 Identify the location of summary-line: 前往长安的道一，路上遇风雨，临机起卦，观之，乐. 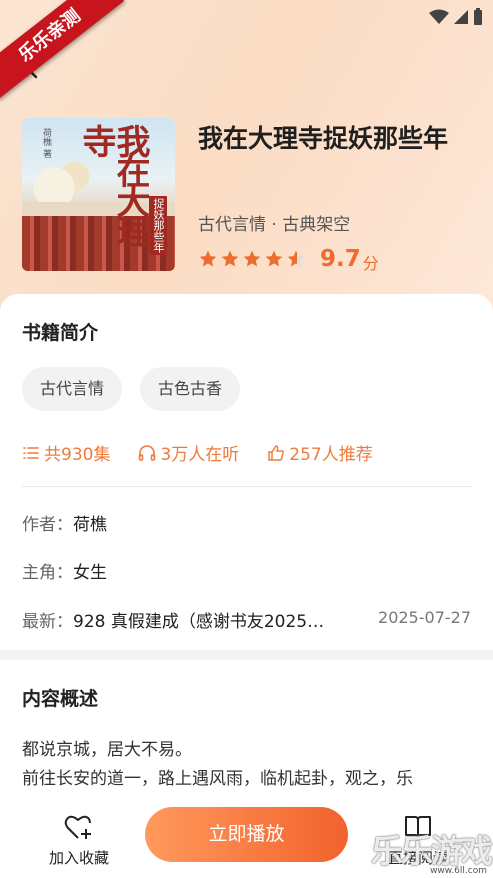
(217, 779).